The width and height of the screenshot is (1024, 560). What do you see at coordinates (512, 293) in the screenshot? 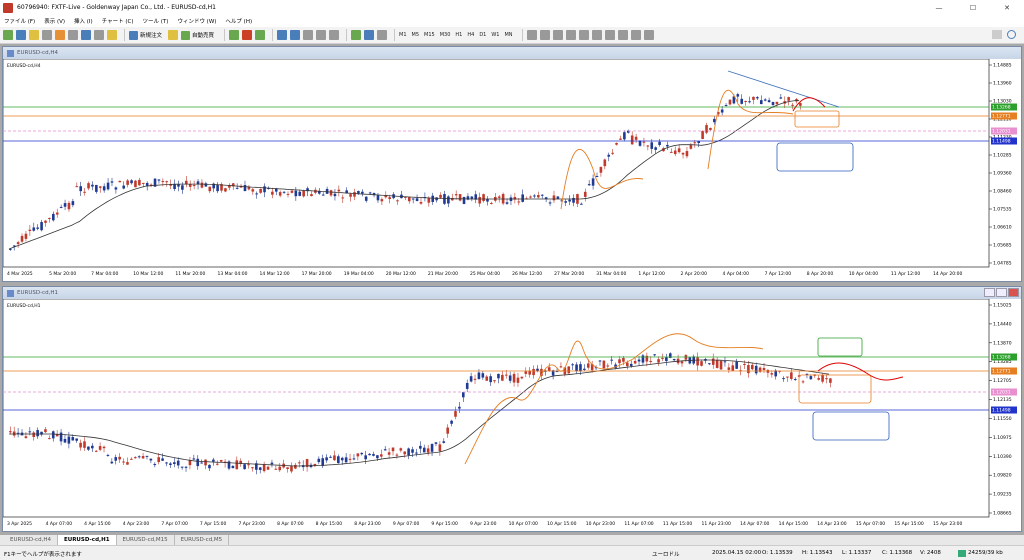
I see `chart-window-titlebar: EURUSD-cd,H1` at bounding box center [512, 293].